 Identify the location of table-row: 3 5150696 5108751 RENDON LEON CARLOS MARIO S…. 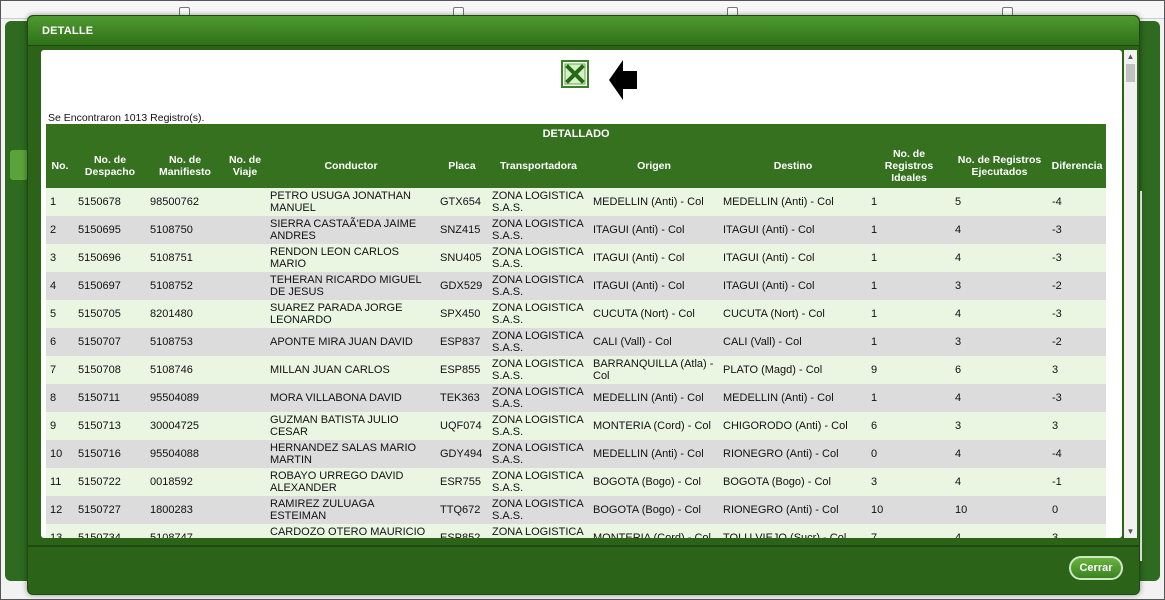
(576, 258).